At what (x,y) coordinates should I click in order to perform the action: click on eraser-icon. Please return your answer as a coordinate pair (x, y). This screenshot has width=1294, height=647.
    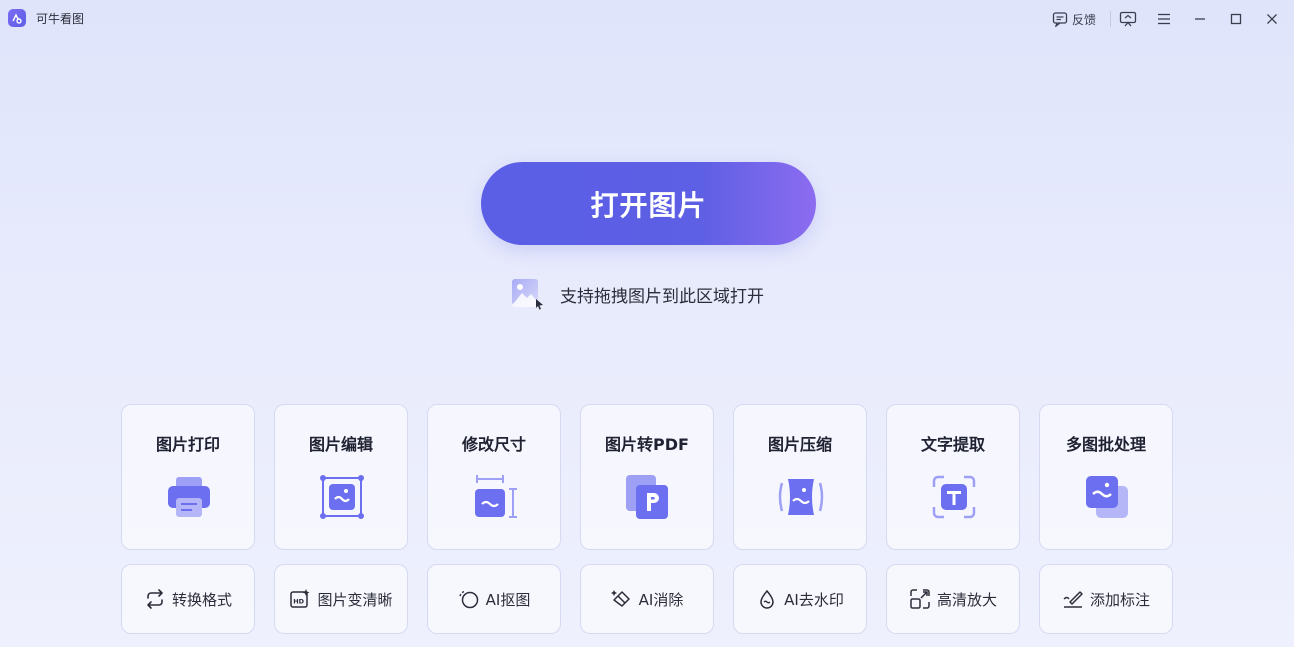
    Looking at the image, I should click on (620, 598).